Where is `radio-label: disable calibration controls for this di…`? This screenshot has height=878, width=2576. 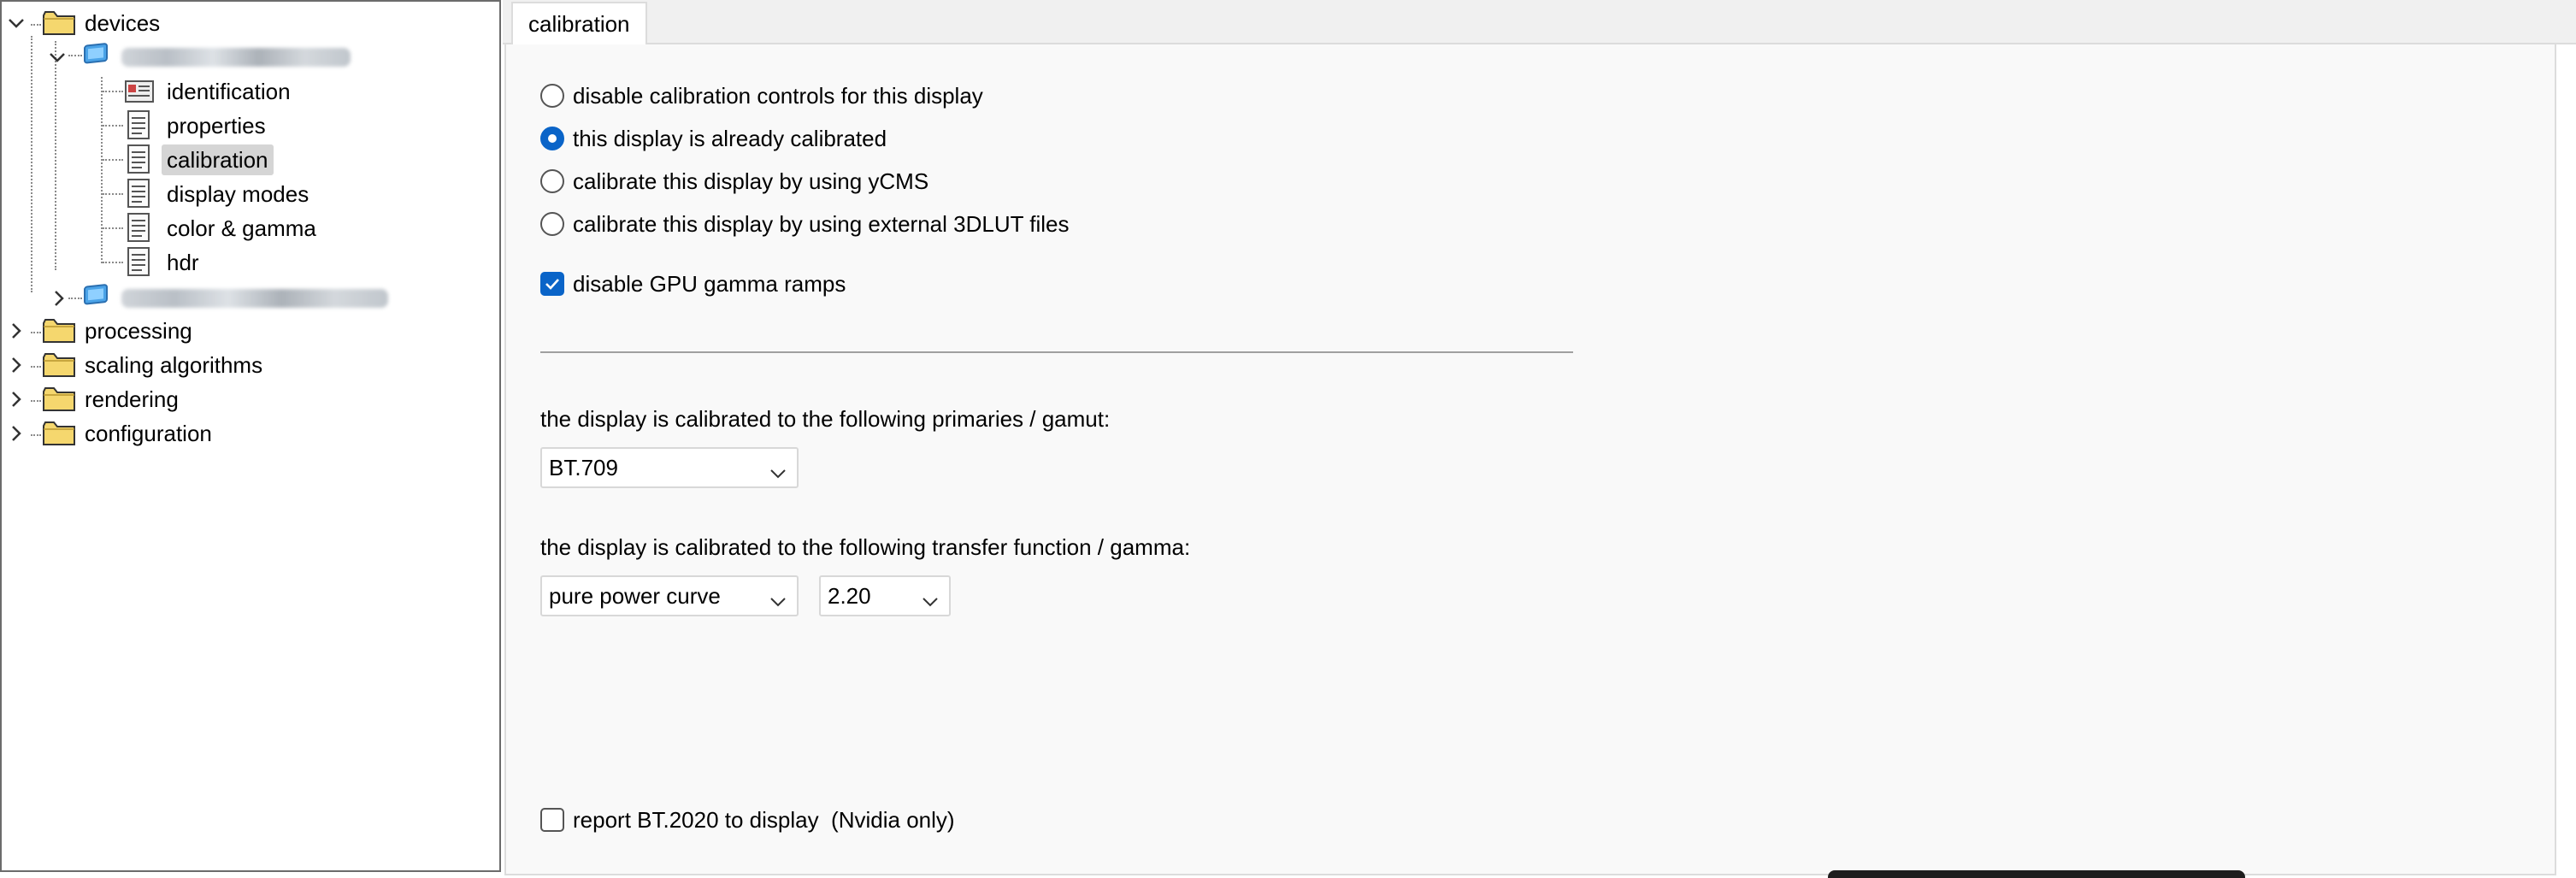 radio-label: disable calibration controls for this di… is located at coordinates (778, 96).